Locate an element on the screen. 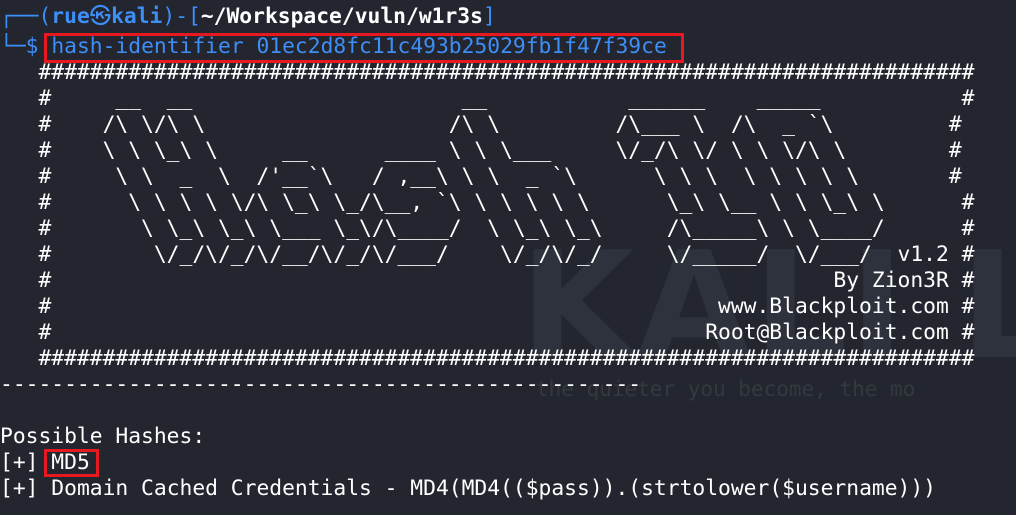 This screenshot has width=1016, height=515. md5-highlight-box is located at coordinates (71, 463).